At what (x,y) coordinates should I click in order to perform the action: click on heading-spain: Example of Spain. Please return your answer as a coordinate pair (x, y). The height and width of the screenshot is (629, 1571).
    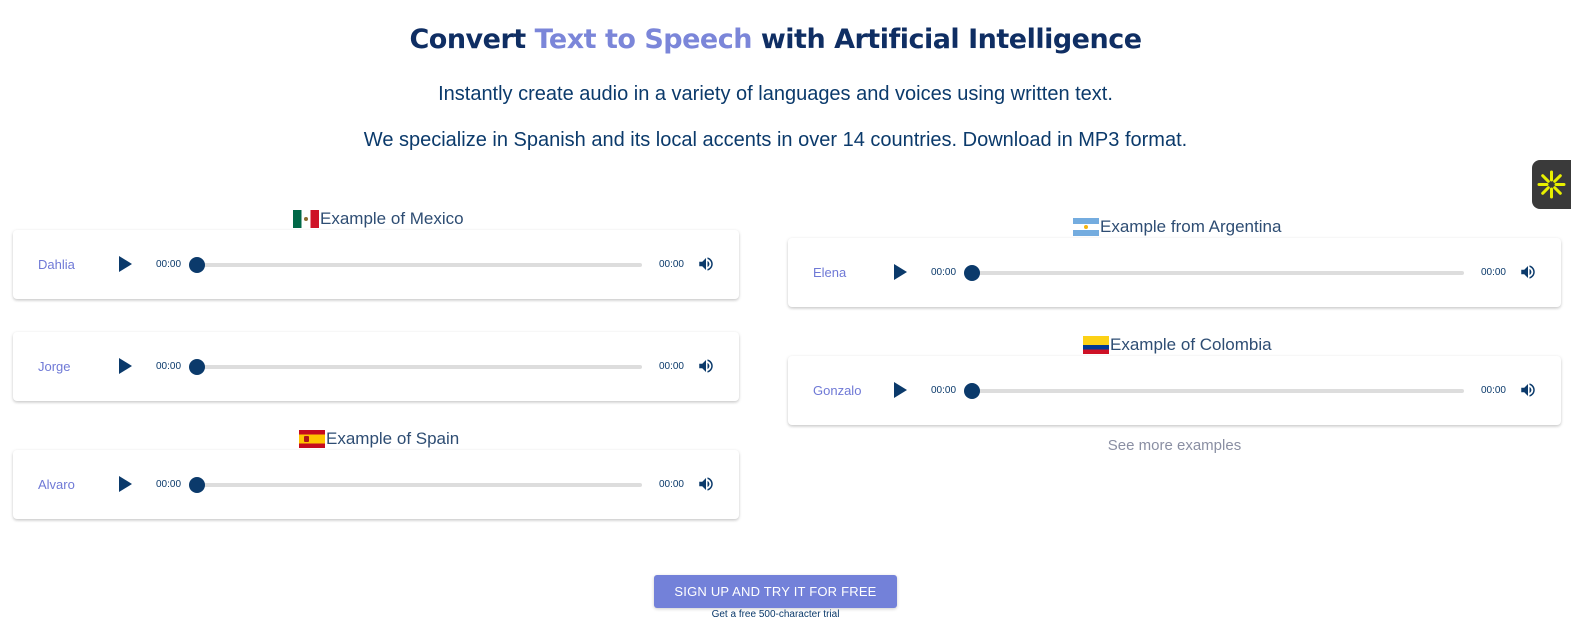
    Looking at the image, I should click on (379, 439).